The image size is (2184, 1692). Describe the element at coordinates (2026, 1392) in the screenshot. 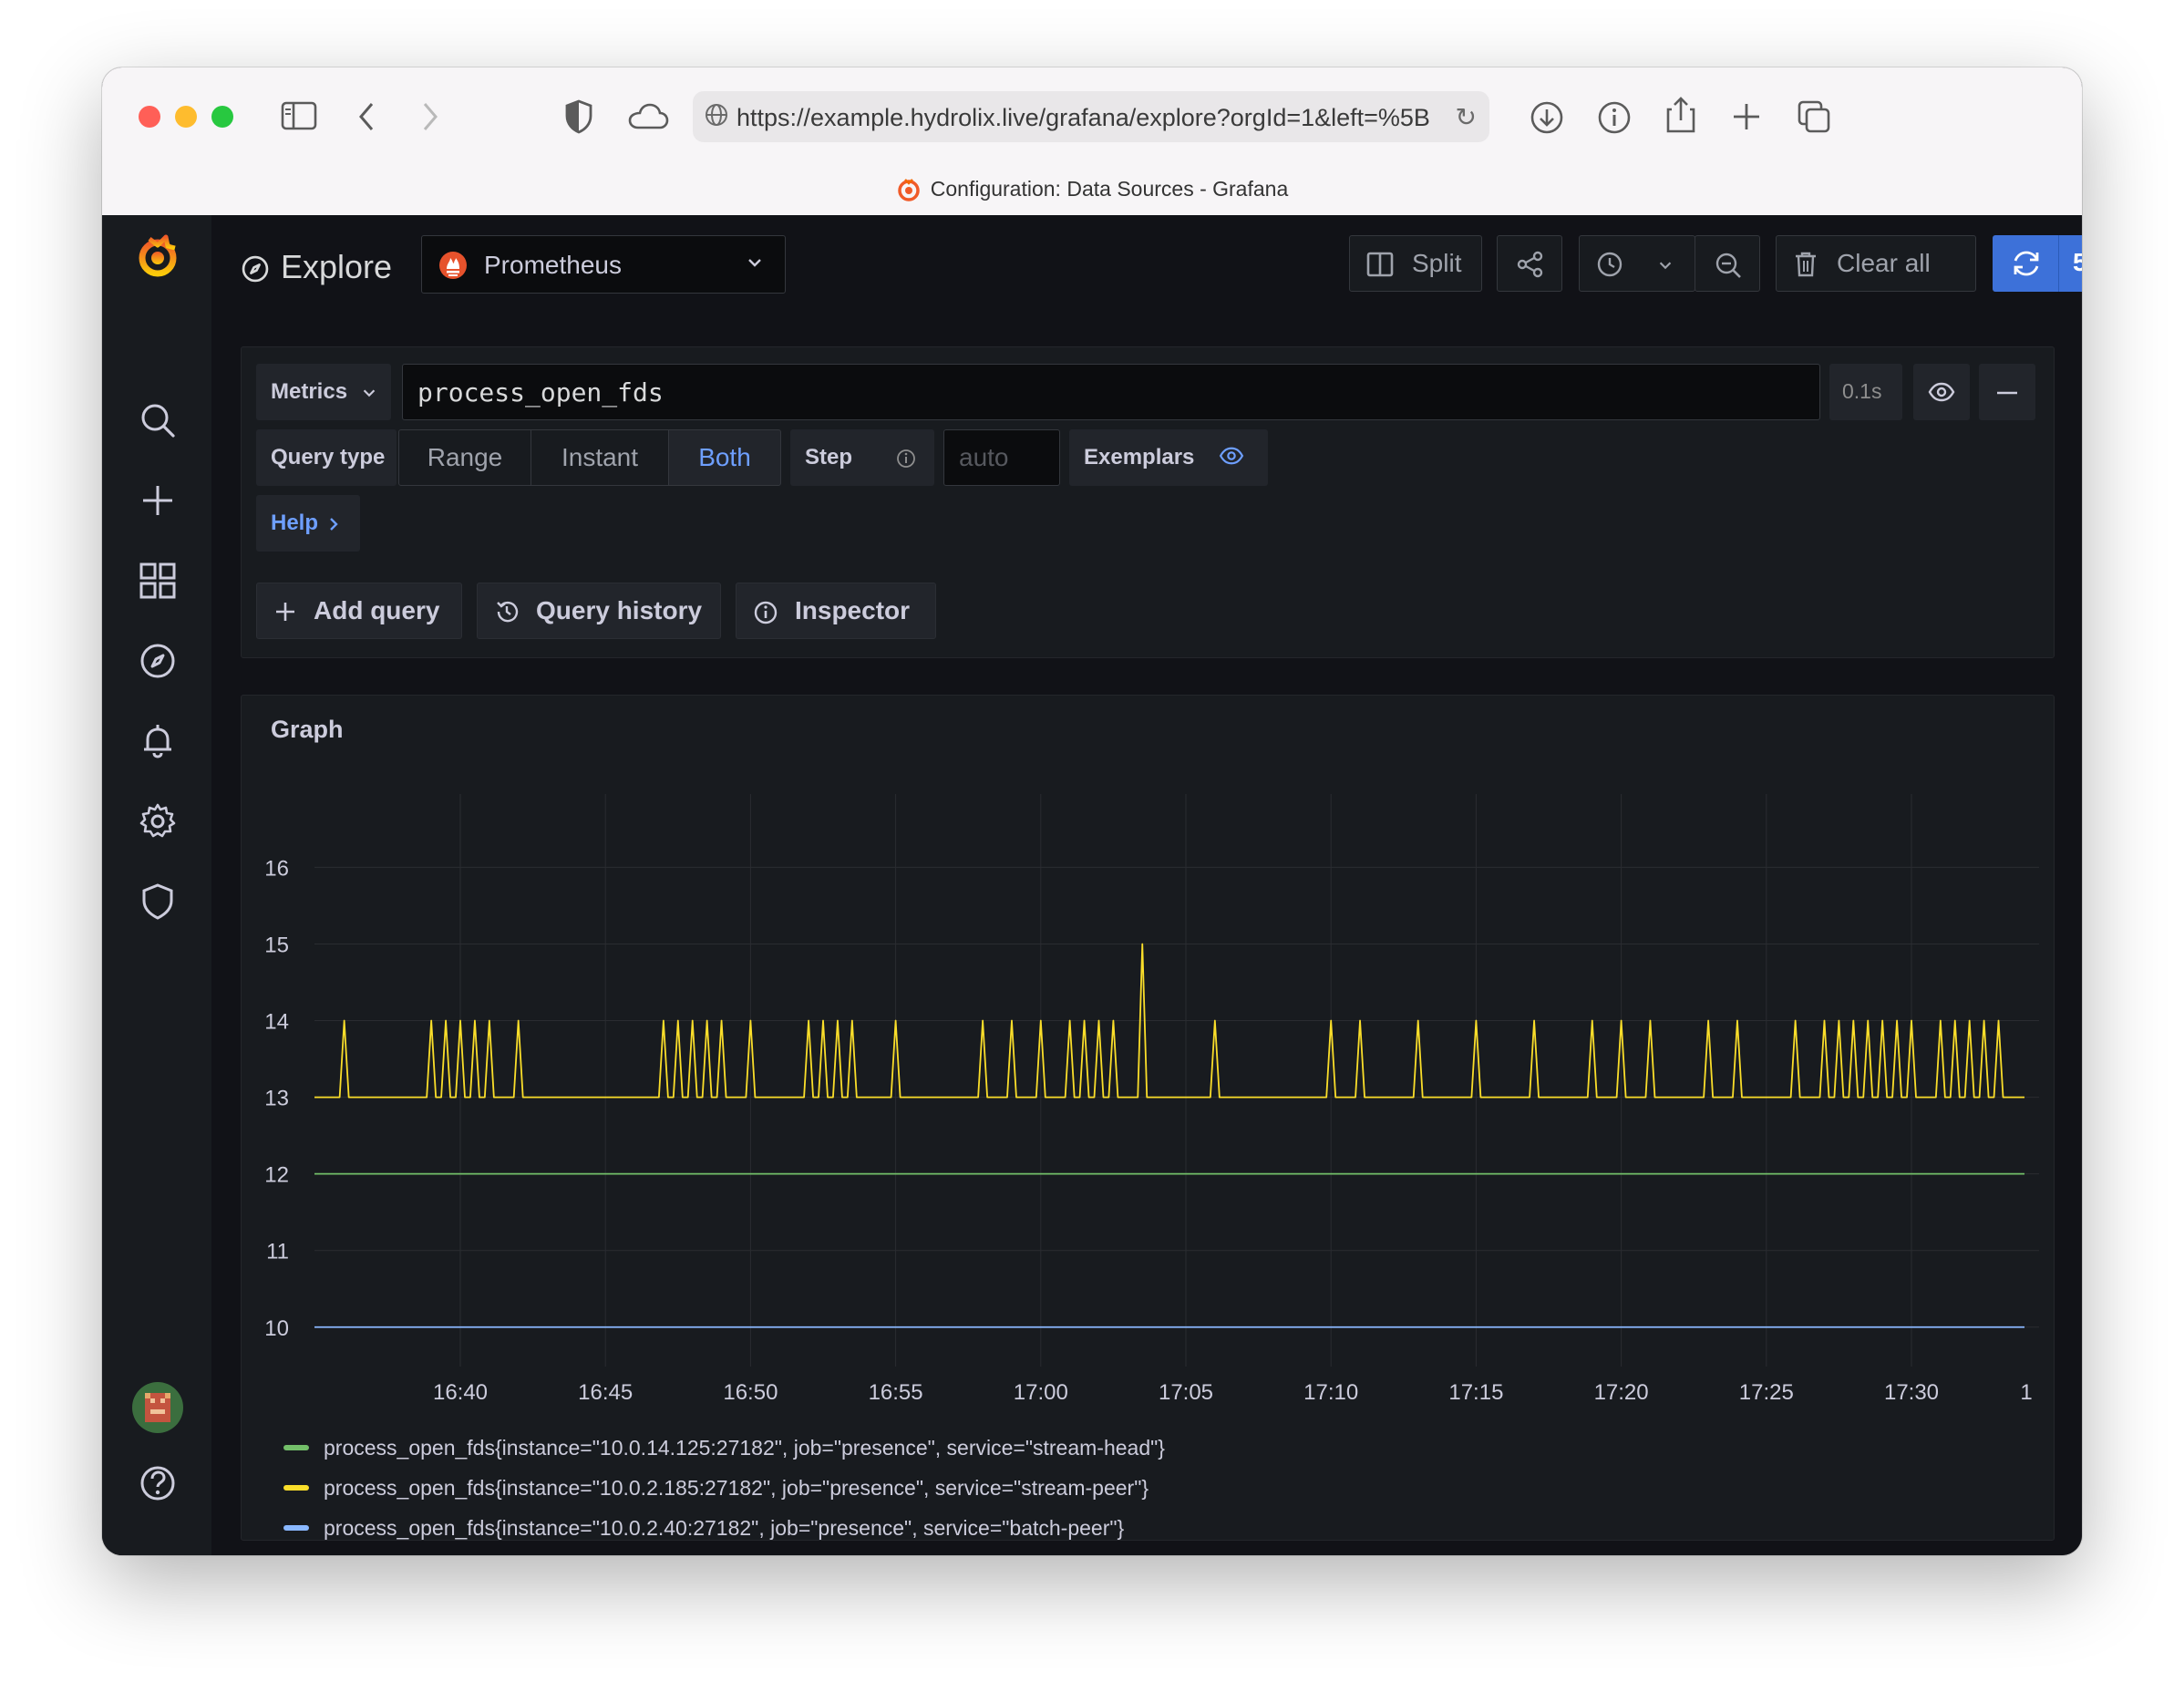

I see `x-tick-label: 1` at that location.